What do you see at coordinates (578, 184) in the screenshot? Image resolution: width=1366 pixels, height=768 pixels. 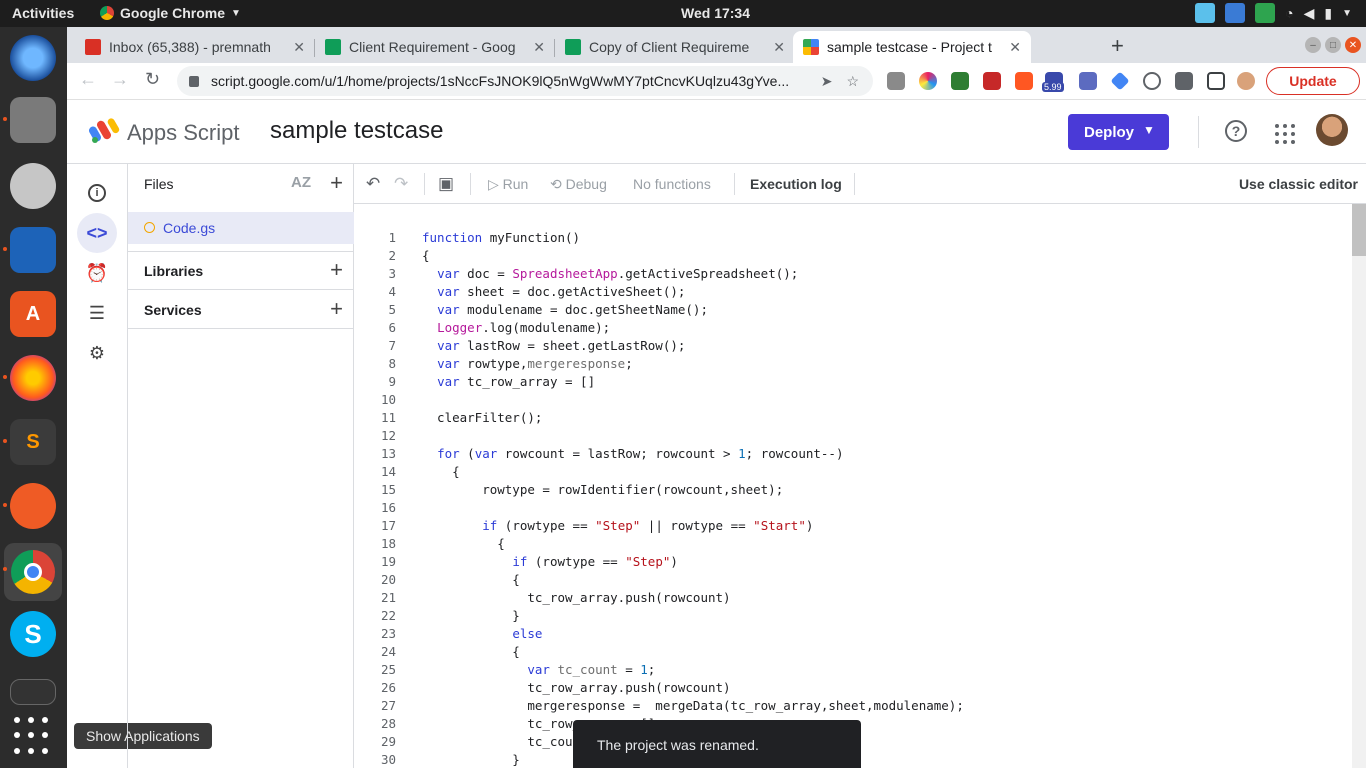 I see `debug-button: ⟲ Debug` at bounding box center [578, 184].